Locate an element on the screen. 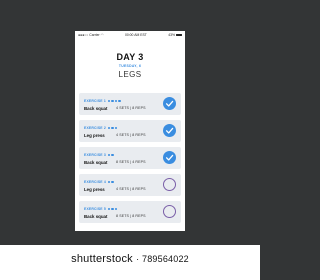 The height and width of the screenshot is (280, 320). exercise-number: EXERCISE 3 is located at coordinates (95, 155).